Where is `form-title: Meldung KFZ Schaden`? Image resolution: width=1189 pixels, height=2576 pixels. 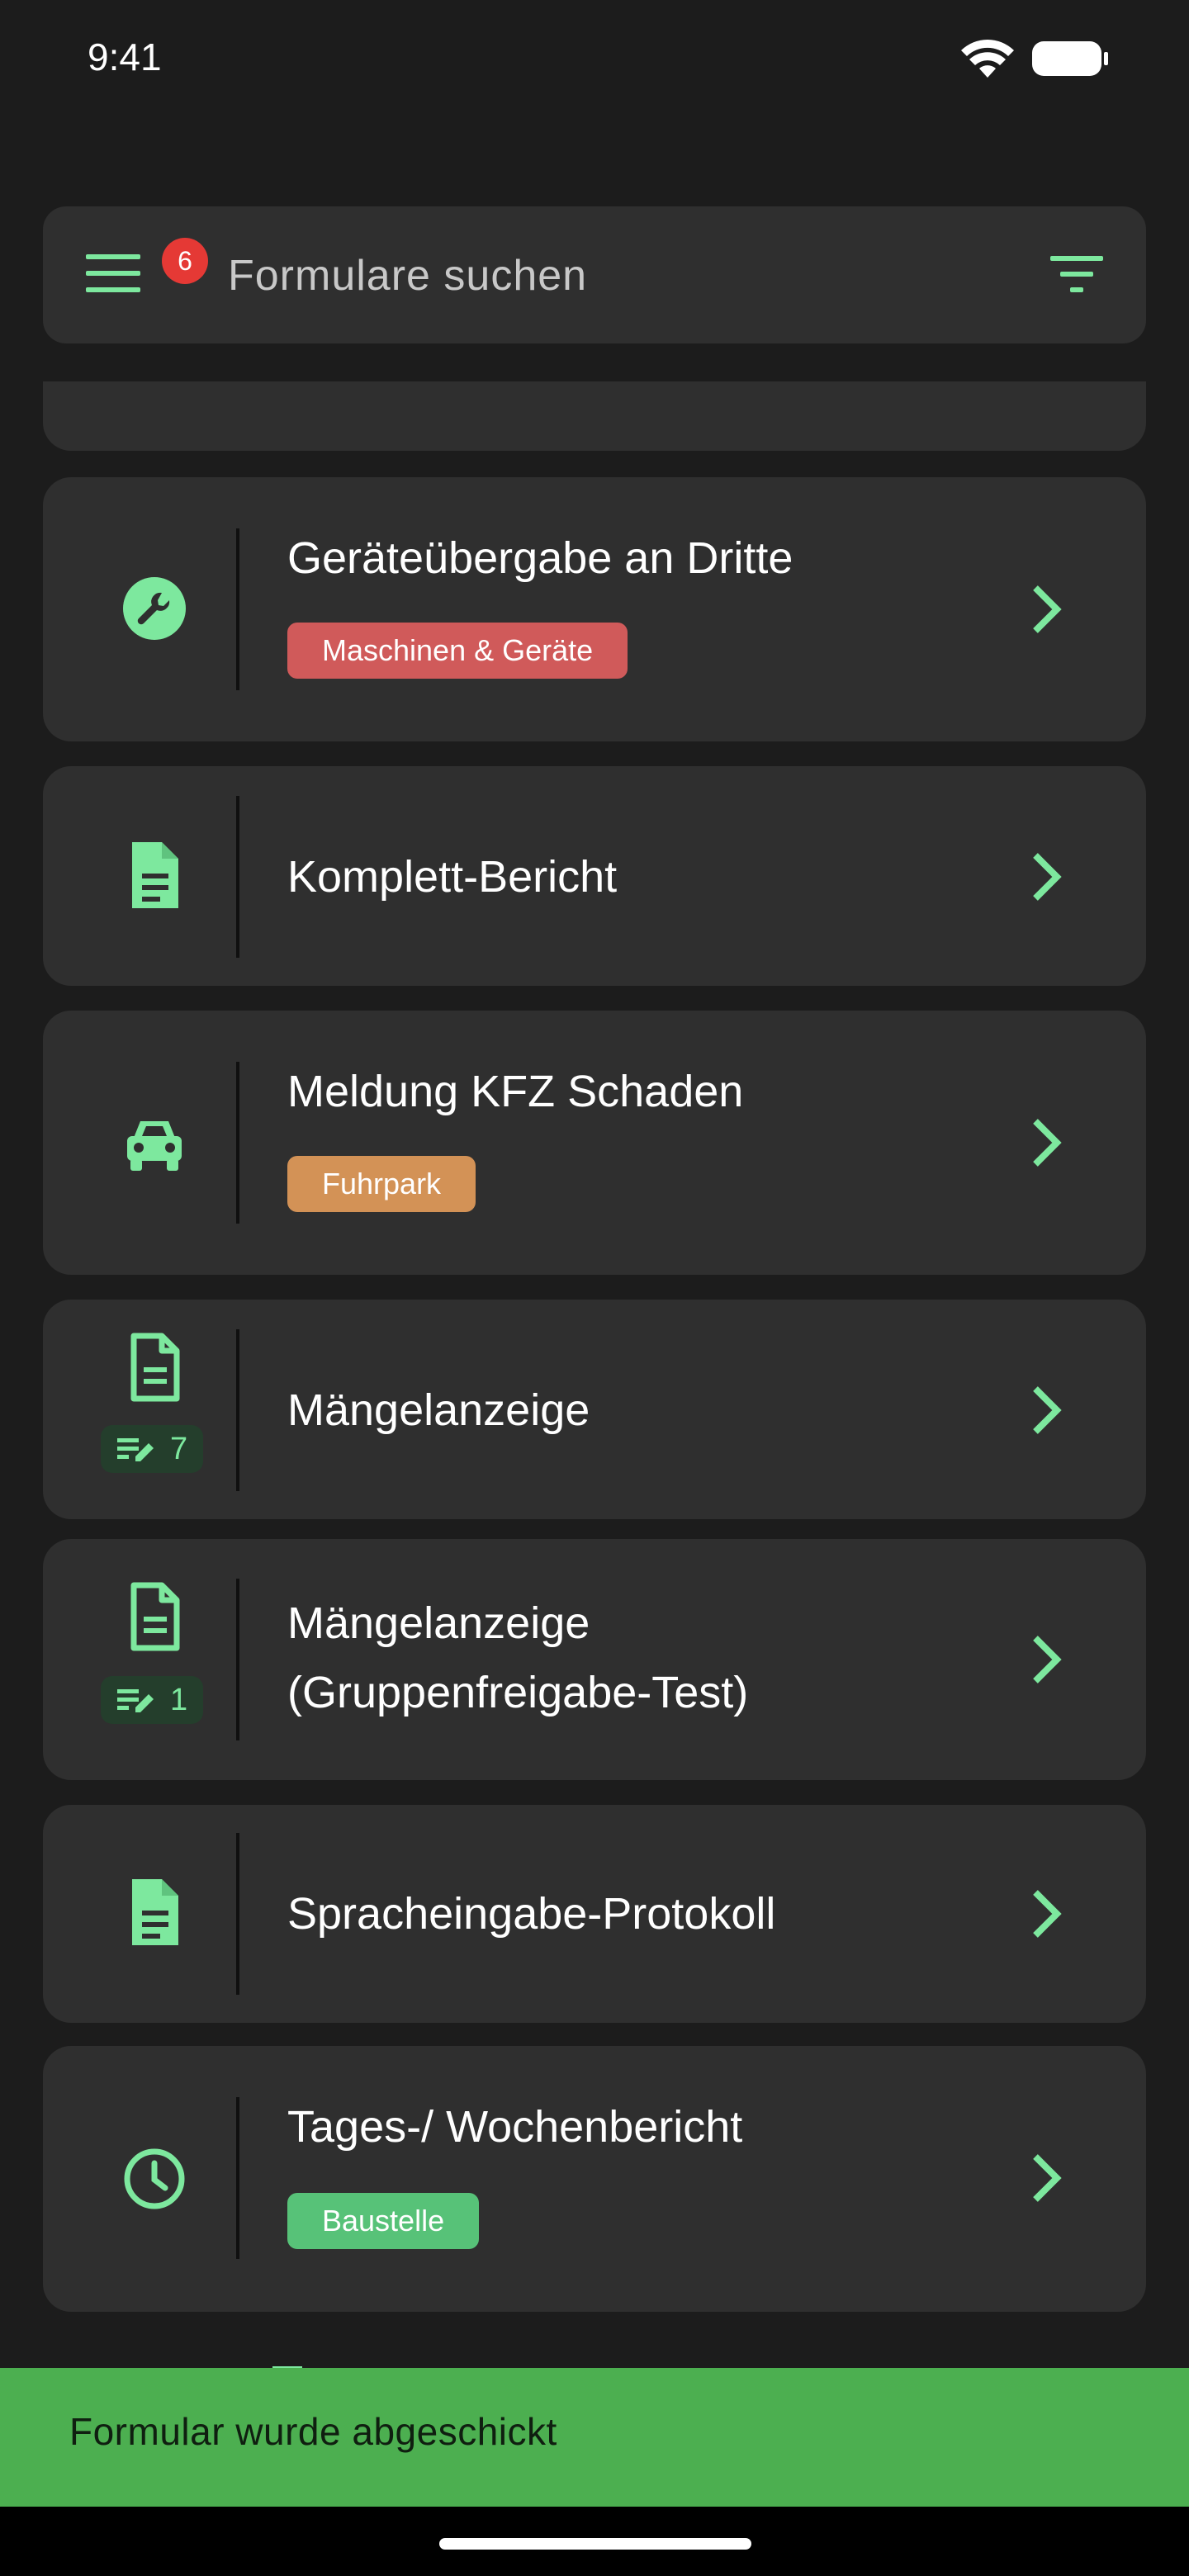
form-title: Meldung KFZ Schaden is located at coordinates (515, 1091).